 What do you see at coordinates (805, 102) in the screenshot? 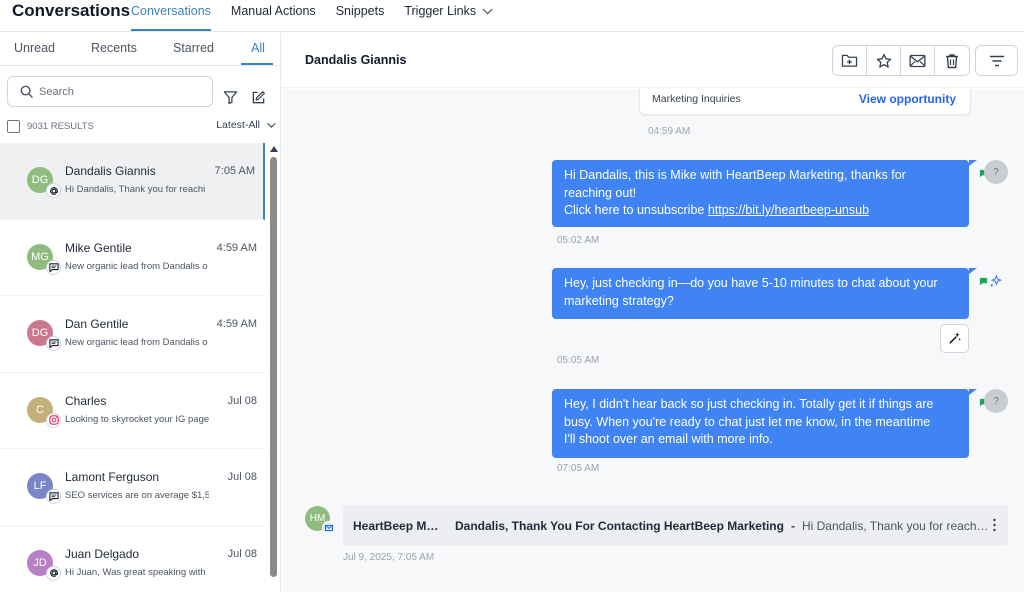
I see `opportunity-card: Marketing Inquiries View opportunity` at bounding box center [805, 102].